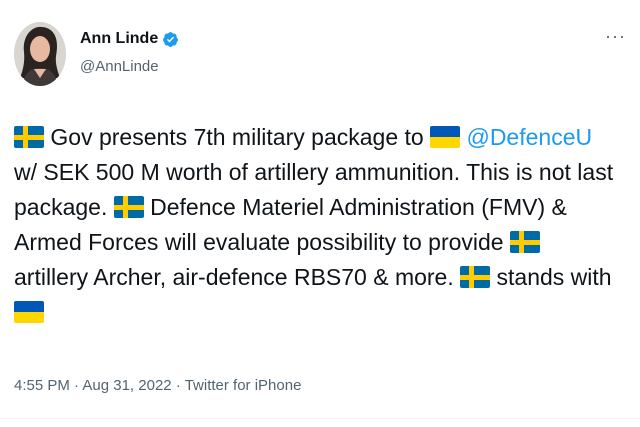 Image resolution: width=640 pixels, height=427 pixels. I want to click on verified-badge-icon, so click(170, 39).